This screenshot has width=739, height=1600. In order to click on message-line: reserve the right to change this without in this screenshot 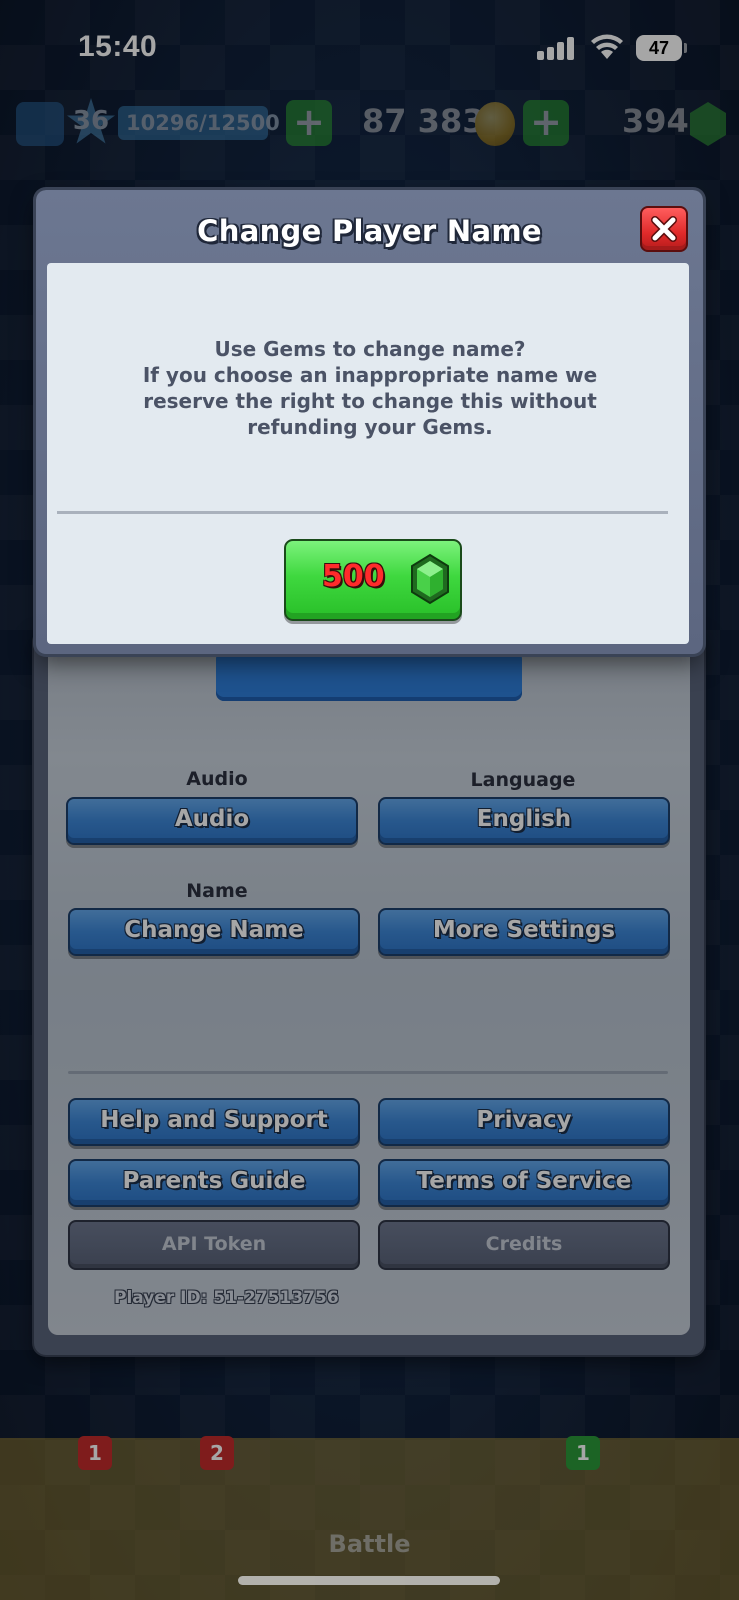, I will do `click(370, 401)`.